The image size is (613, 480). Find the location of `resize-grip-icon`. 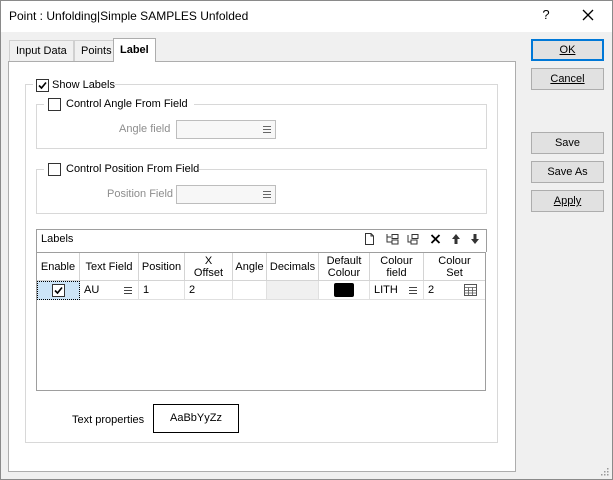

resize-grip-icon is located at coordinates (604, 471).